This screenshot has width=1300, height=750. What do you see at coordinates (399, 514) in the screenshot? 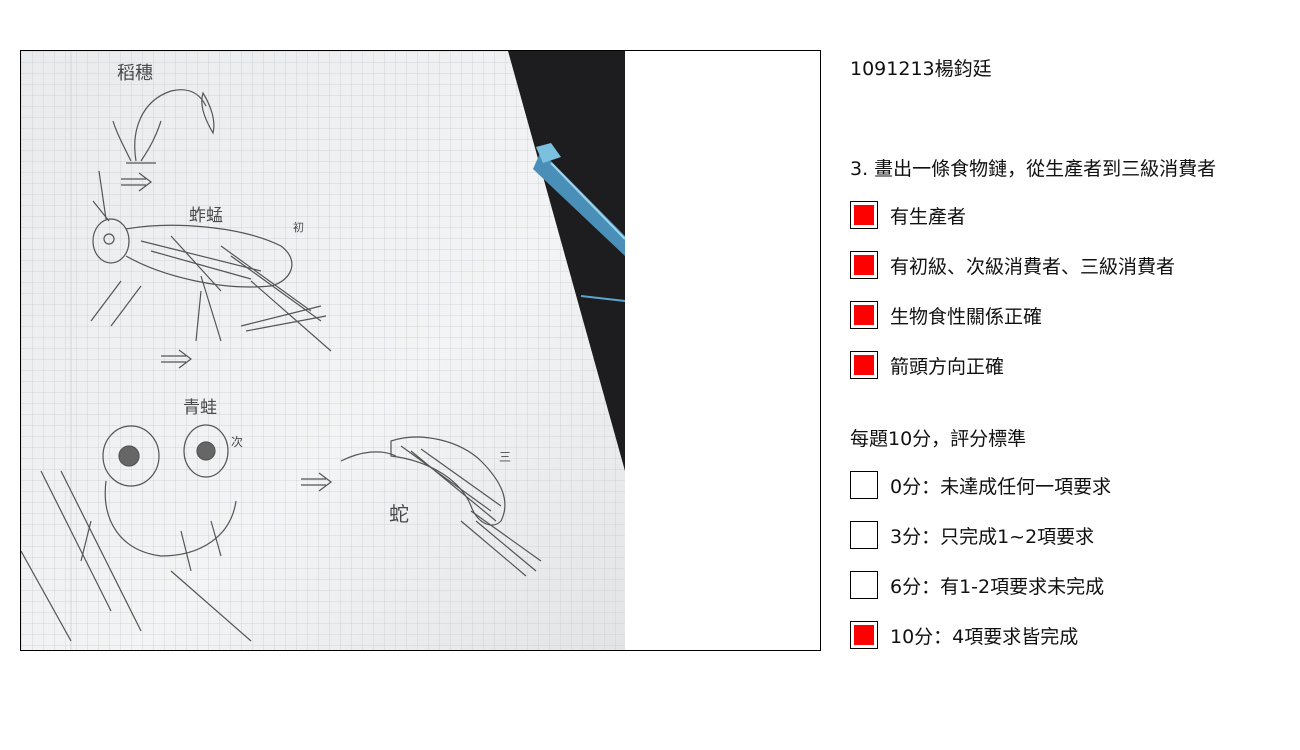
I see `label-snake: 蛇` at bounding box center [399, 514].